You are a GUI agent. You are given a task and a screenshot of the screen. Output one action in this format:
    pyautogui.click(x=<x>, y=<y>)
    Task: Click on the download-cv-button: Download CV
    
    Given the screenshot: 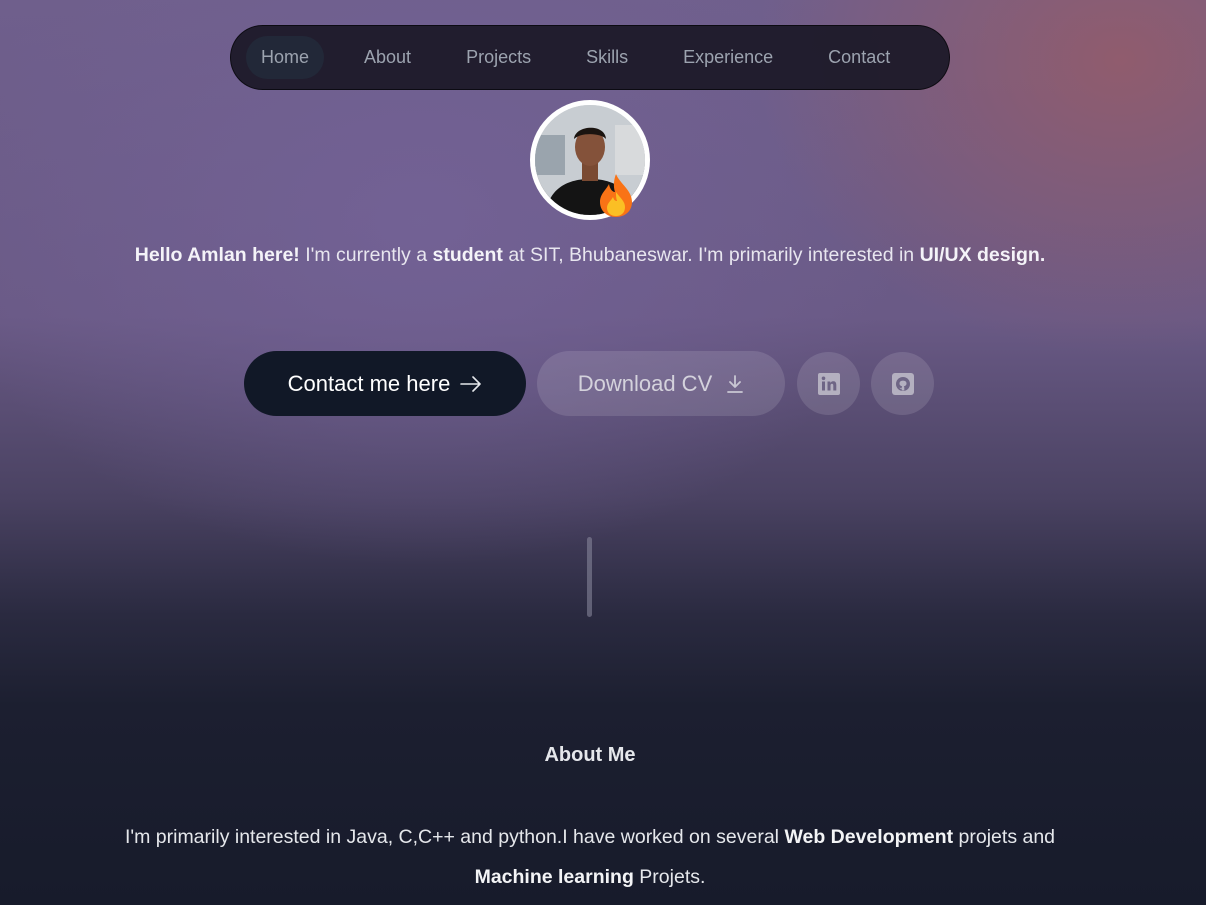 What is the action you would take?
    pyautogui.click(x=661, y=383)
    